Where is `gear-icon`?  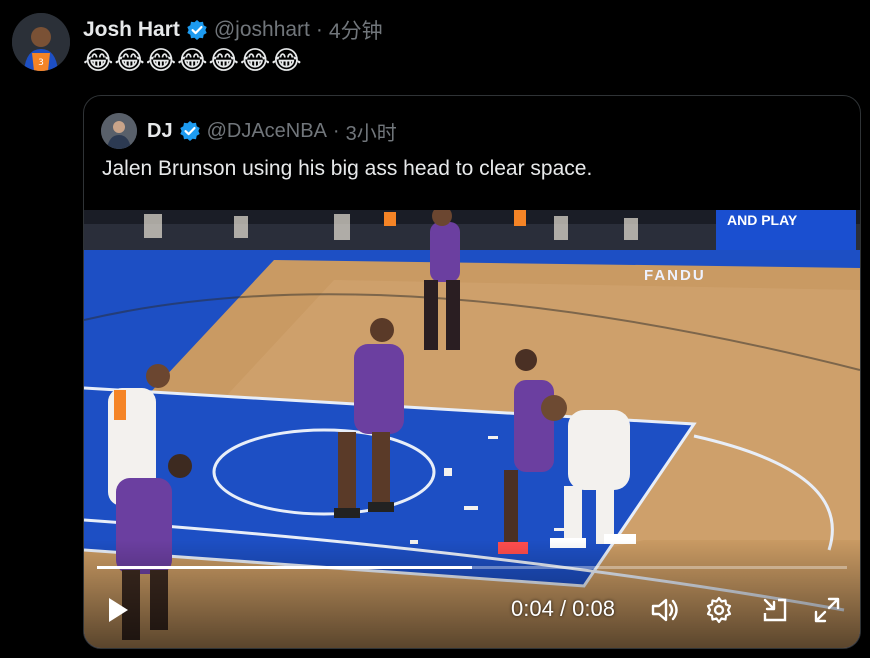
gear-icon is located at coordinates (719, 610).